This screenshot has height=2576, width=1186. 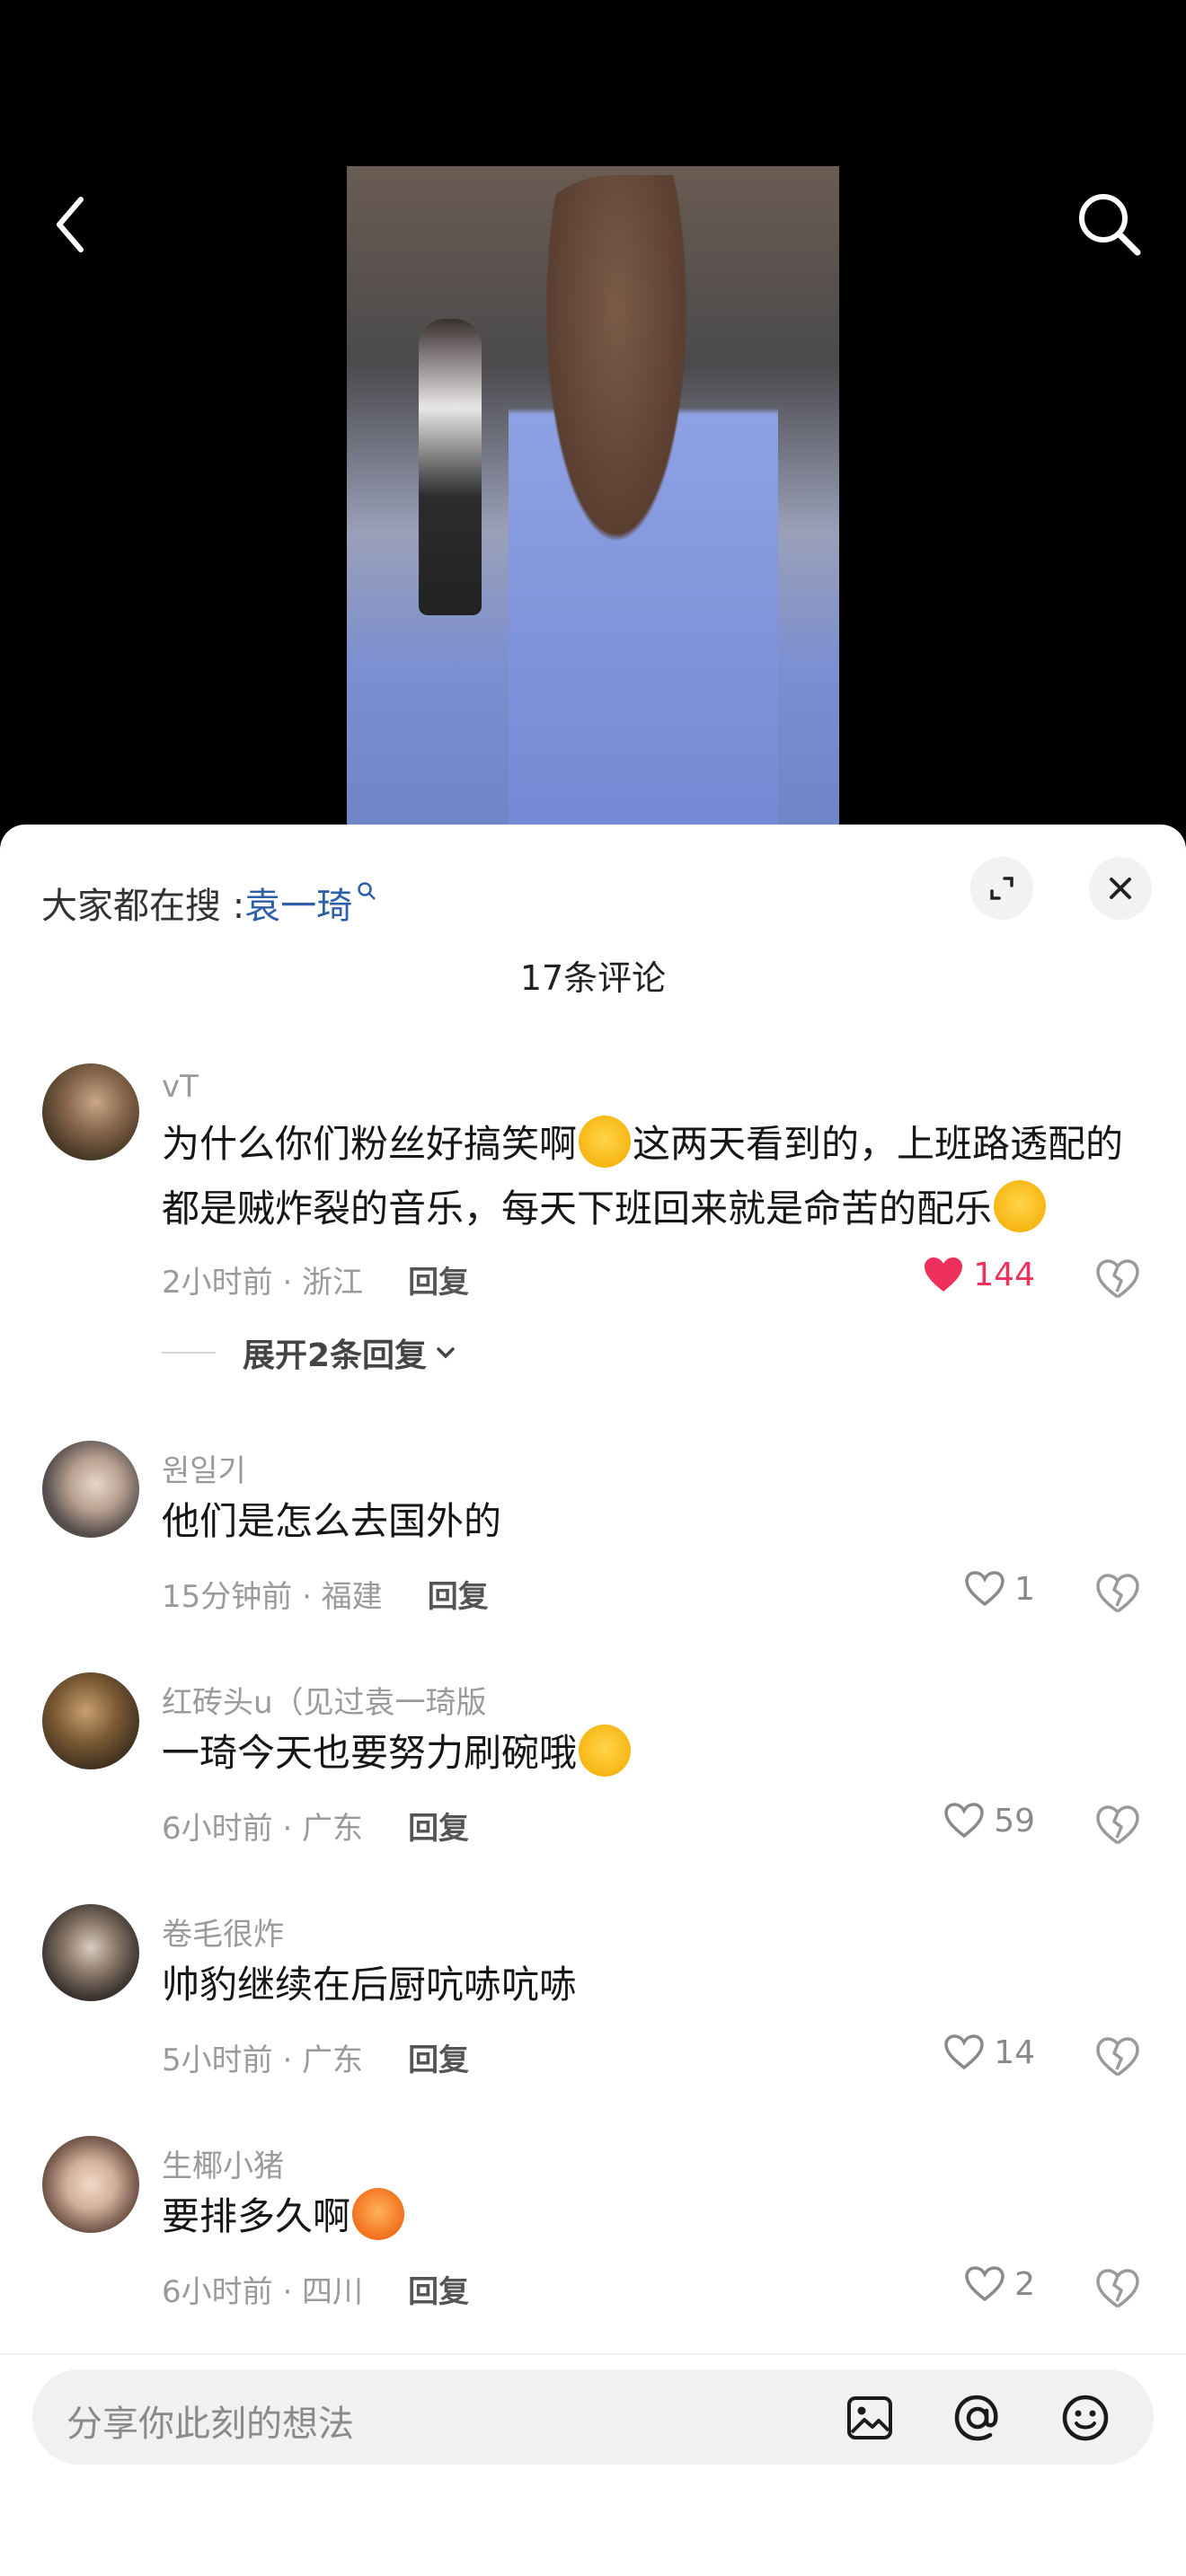 I want to click on like-button: 2, so click(x=999, y=2284).